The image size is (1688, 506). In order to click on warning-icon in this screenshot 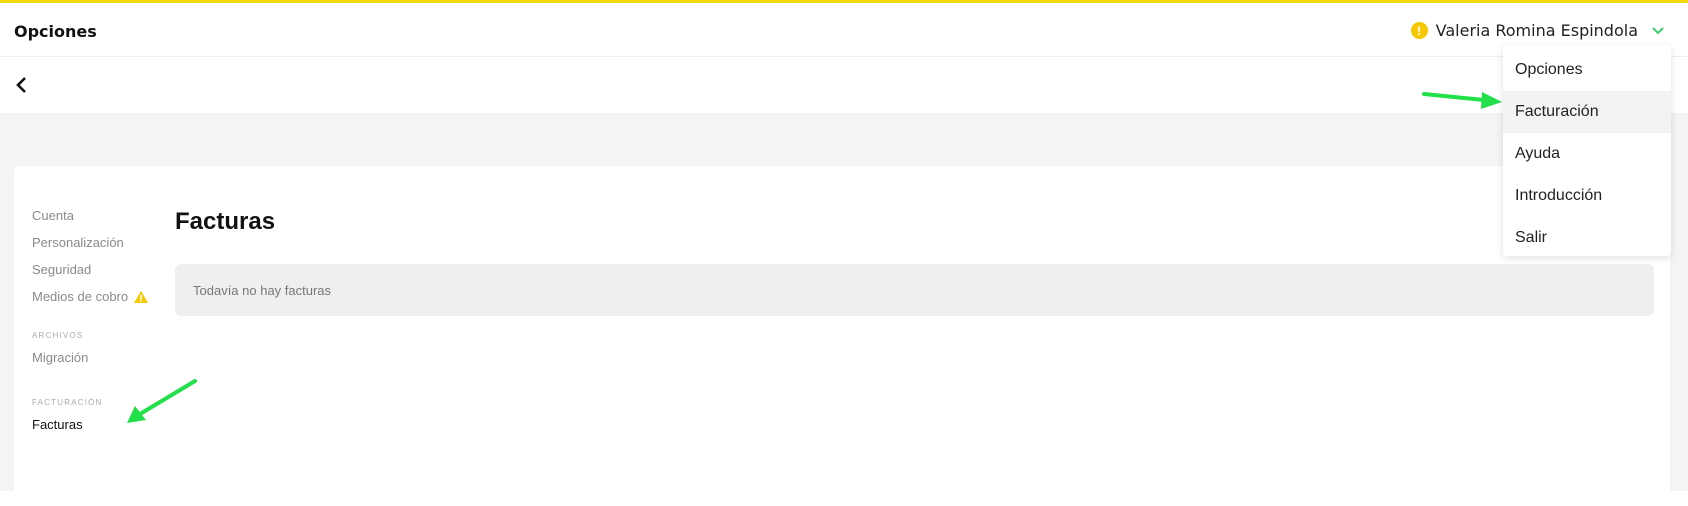, I will do `click(141, 296)`.